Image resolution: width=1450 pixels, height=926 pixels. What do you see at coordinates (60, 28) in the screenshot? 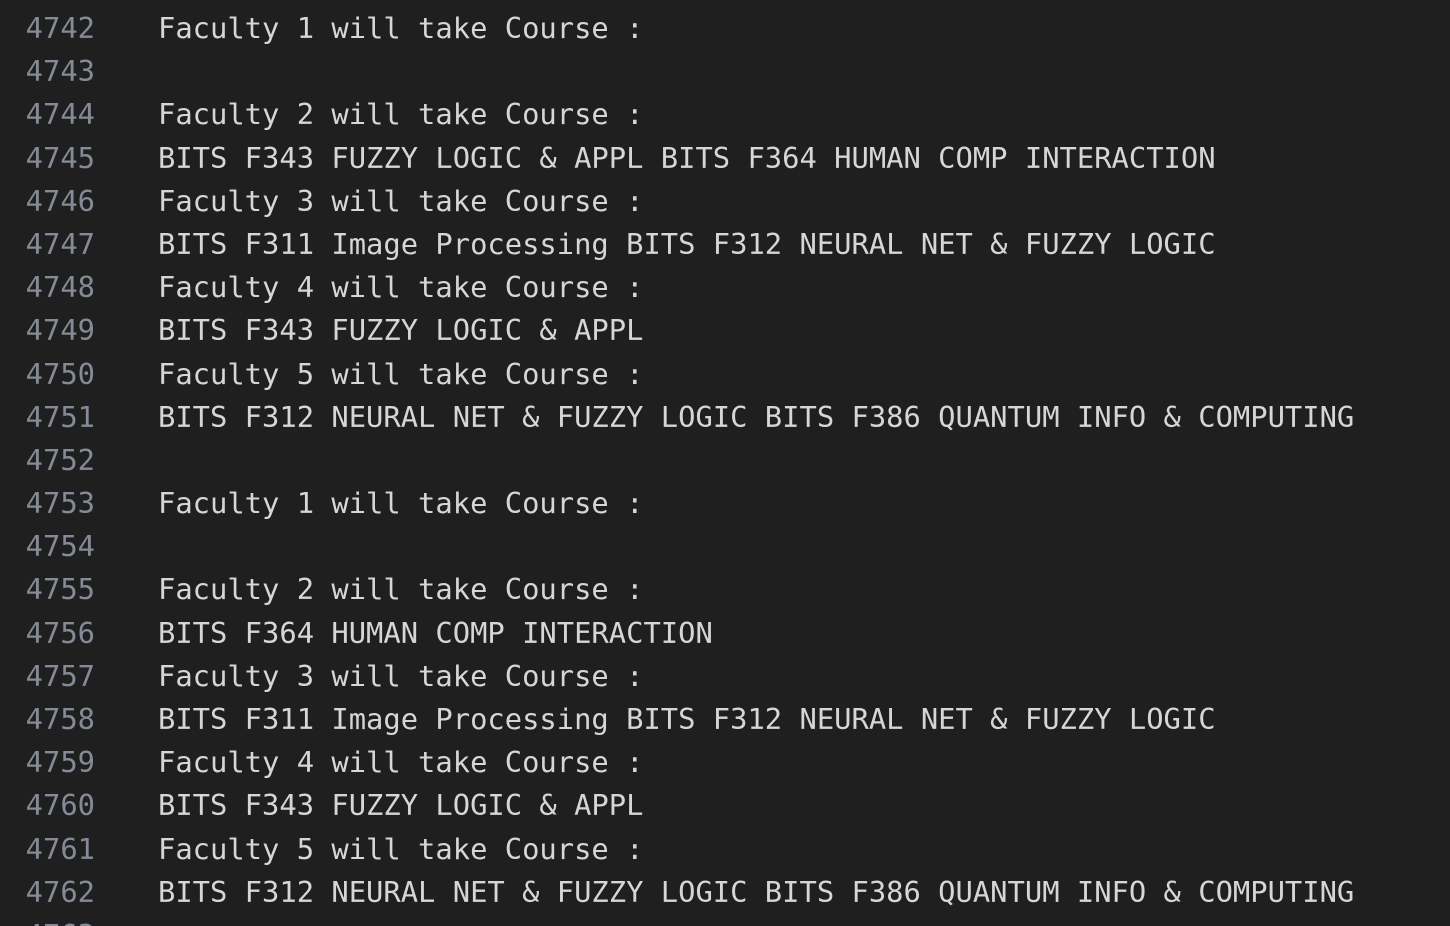
I see `line-number: 4742` at bounding box center [60, 28].